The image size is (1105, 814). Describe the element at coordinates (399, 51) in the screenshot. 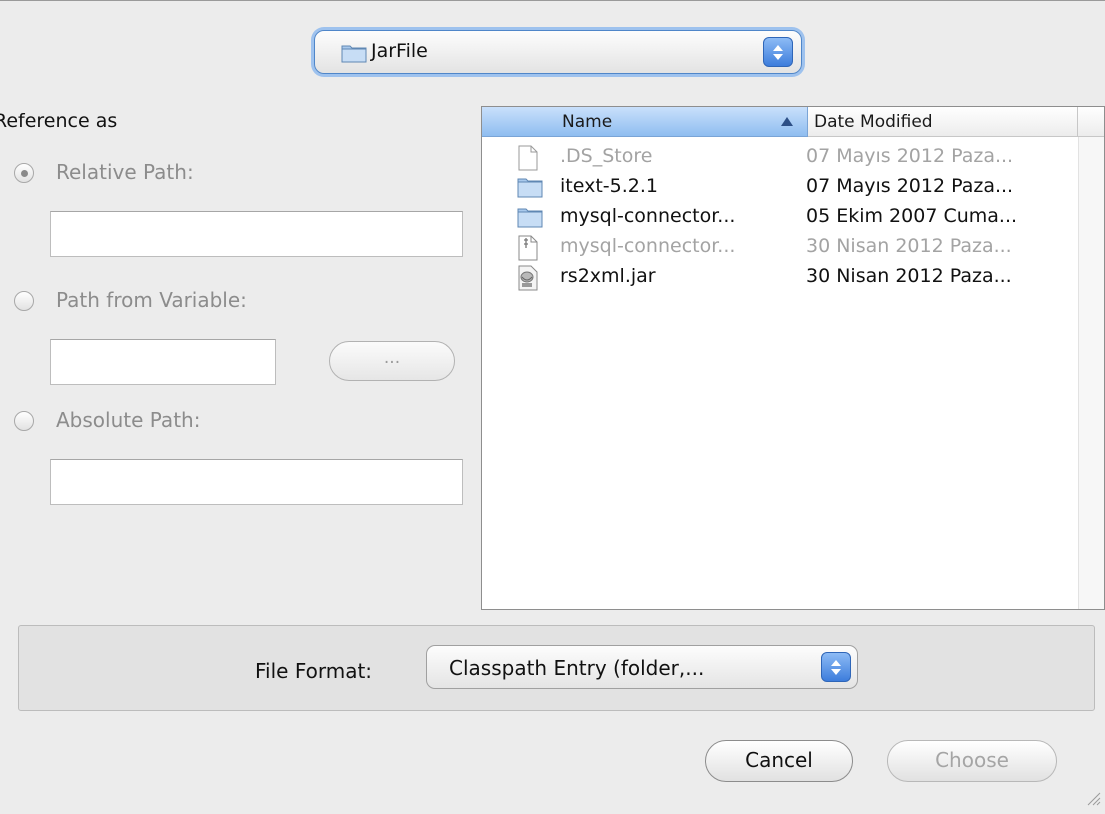

I see `location-label: JarFile` at that location.